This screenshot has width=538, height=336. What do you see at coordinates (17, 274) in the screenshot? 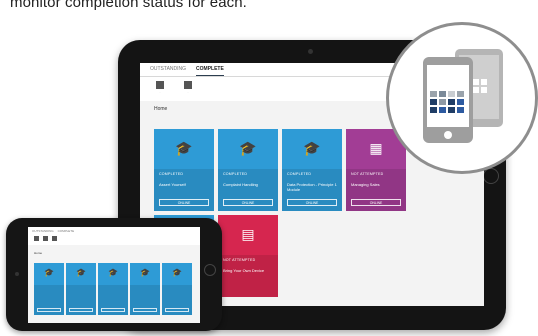
I see `phone-camera` at bounding box center [17, 274].